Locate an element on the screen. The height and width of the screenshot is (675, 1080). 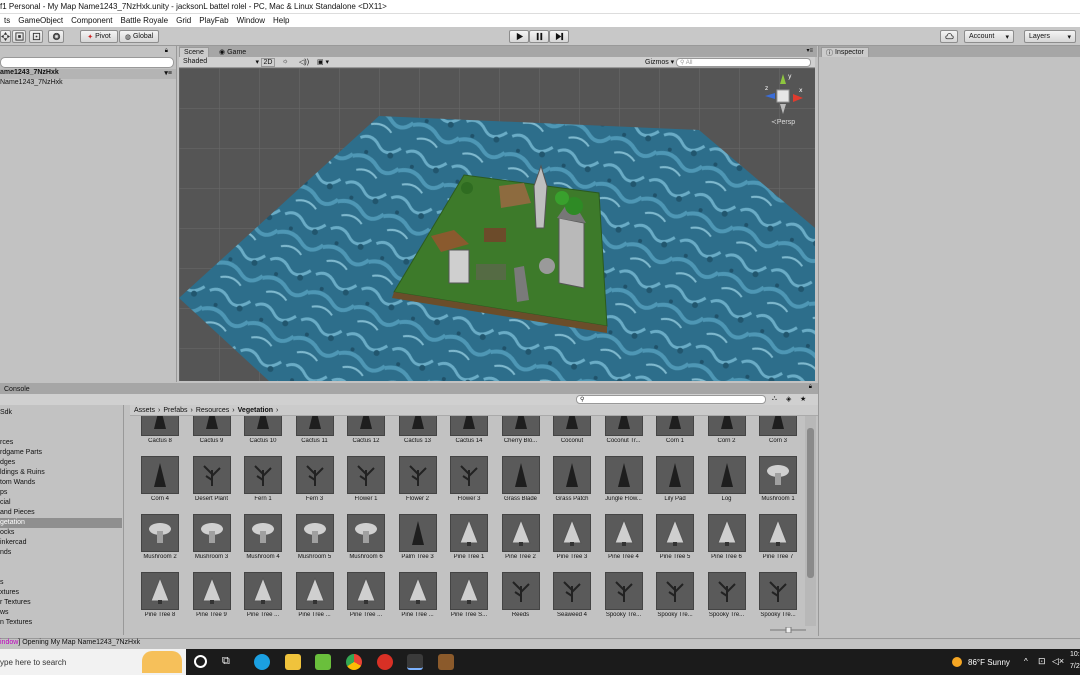
project-search-input: ⚲ is located at coordinates (671, 399).